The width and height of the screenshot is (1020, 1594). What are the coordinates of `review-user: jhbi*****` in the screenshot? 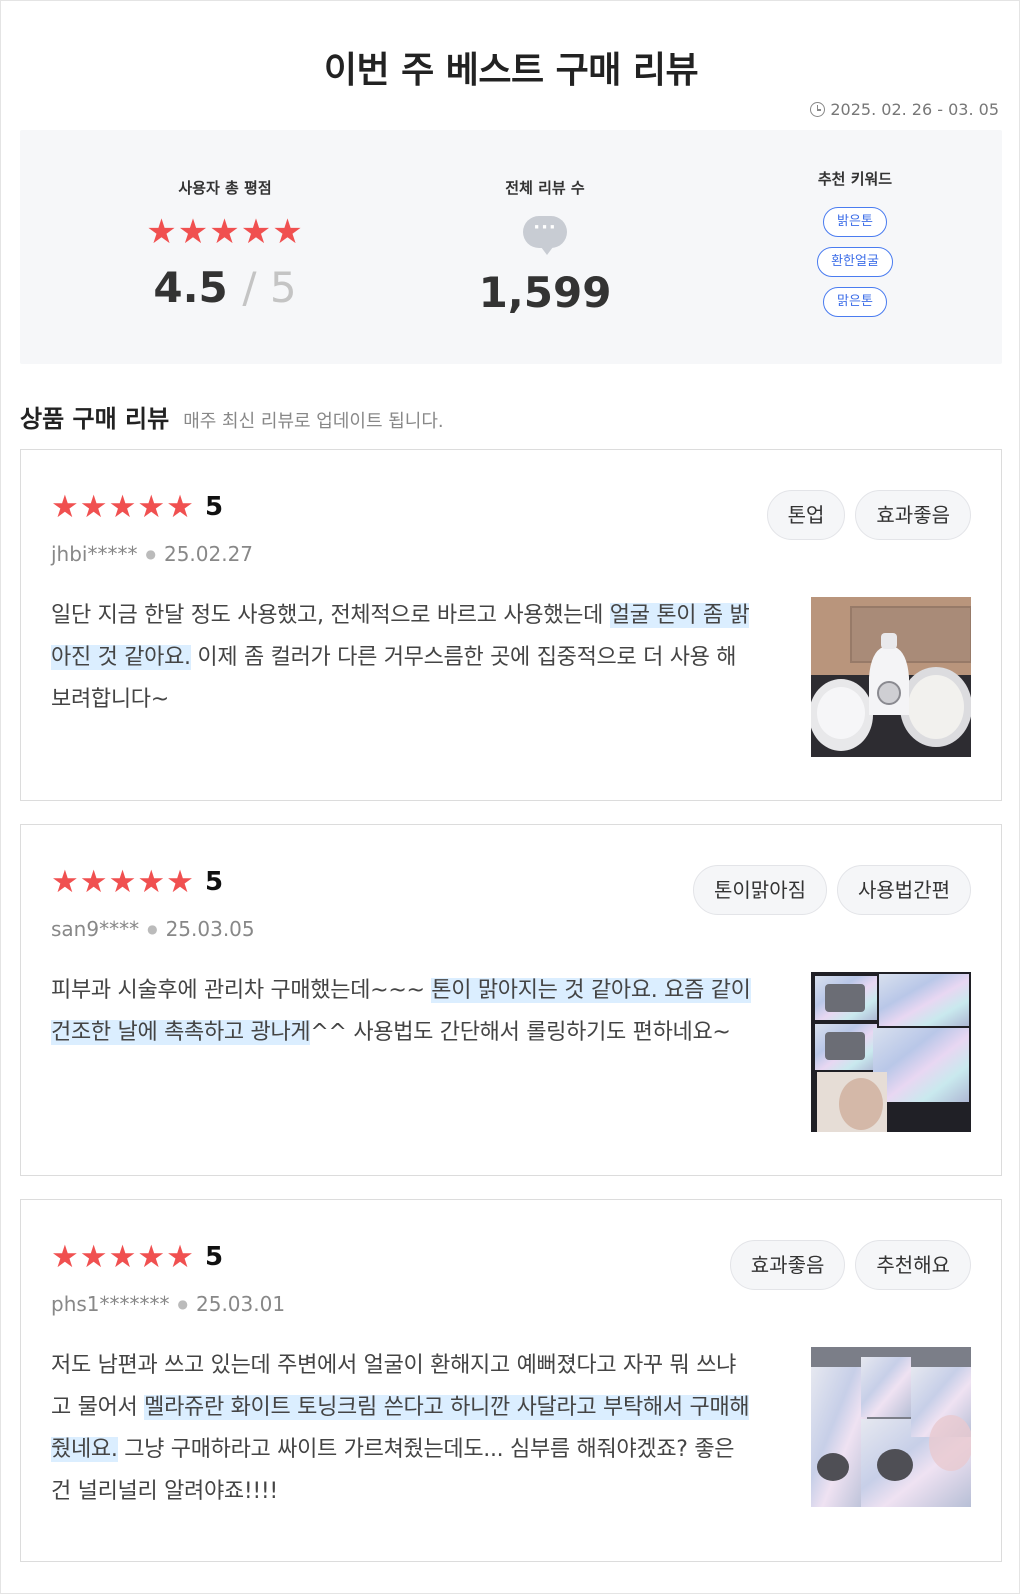 It's located at (94, 554).